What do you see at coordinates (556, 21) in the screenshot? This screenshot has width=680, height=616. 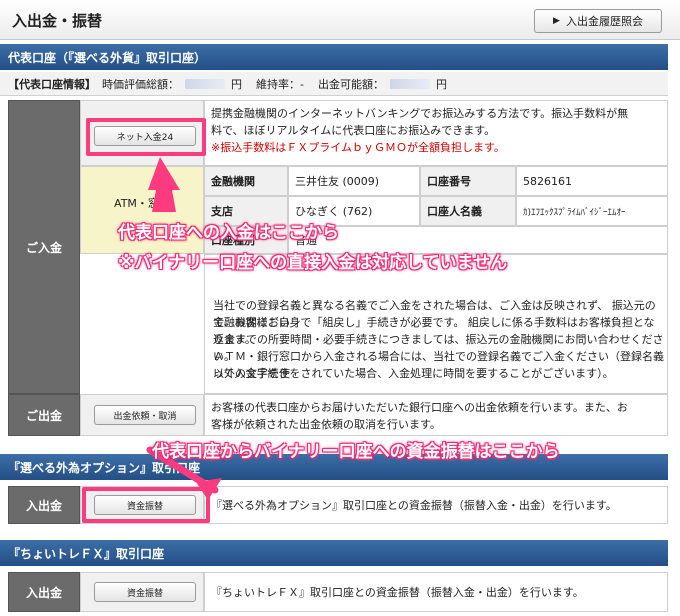 I see `triangle-right-icon: ▶` at bounding box center [556, 21].